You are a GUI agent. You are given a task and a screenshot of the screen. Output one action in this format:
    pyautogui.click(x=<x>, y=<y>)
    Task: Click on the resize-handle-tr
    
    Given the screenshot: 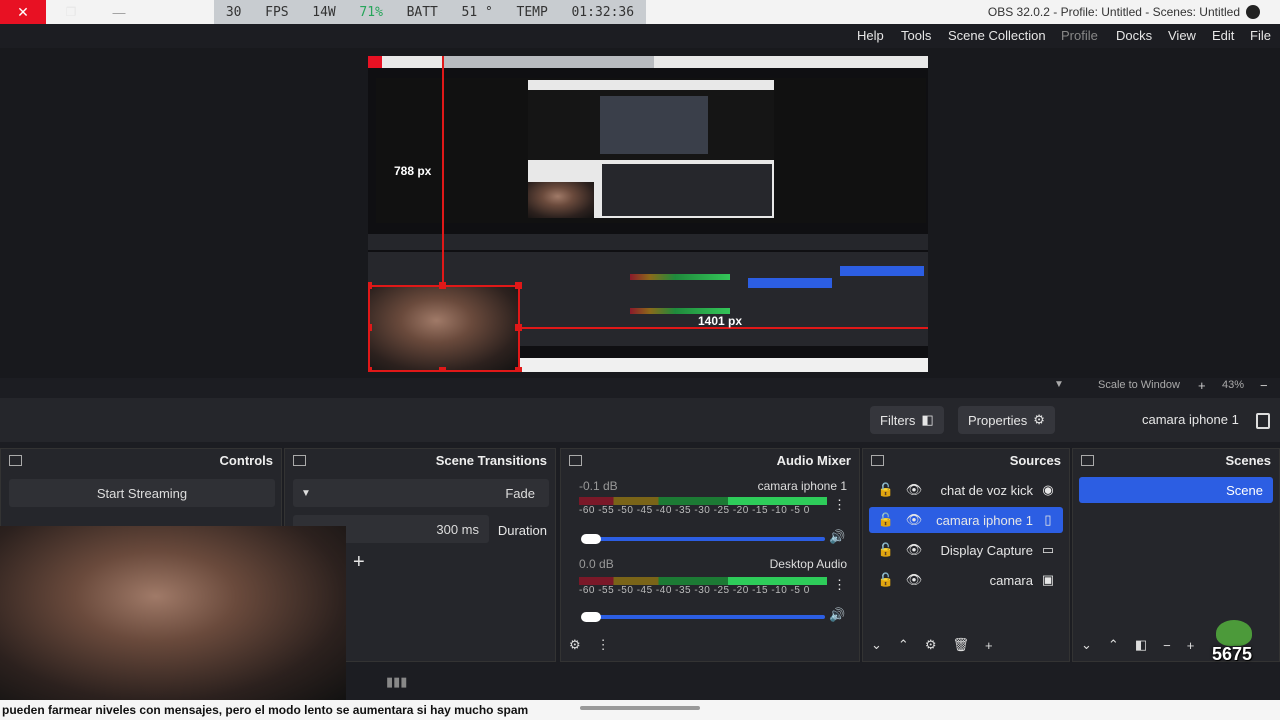 What is the action you would take?
    pyautogui.click(x=518, y=285)
    